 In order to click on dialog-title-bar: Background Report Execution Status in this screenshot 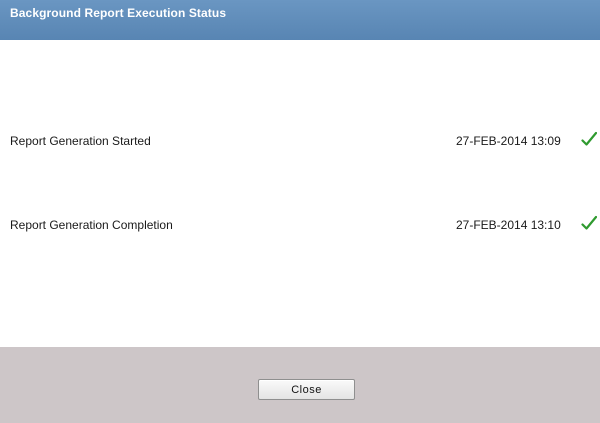, I will do `click(300, 20)`.